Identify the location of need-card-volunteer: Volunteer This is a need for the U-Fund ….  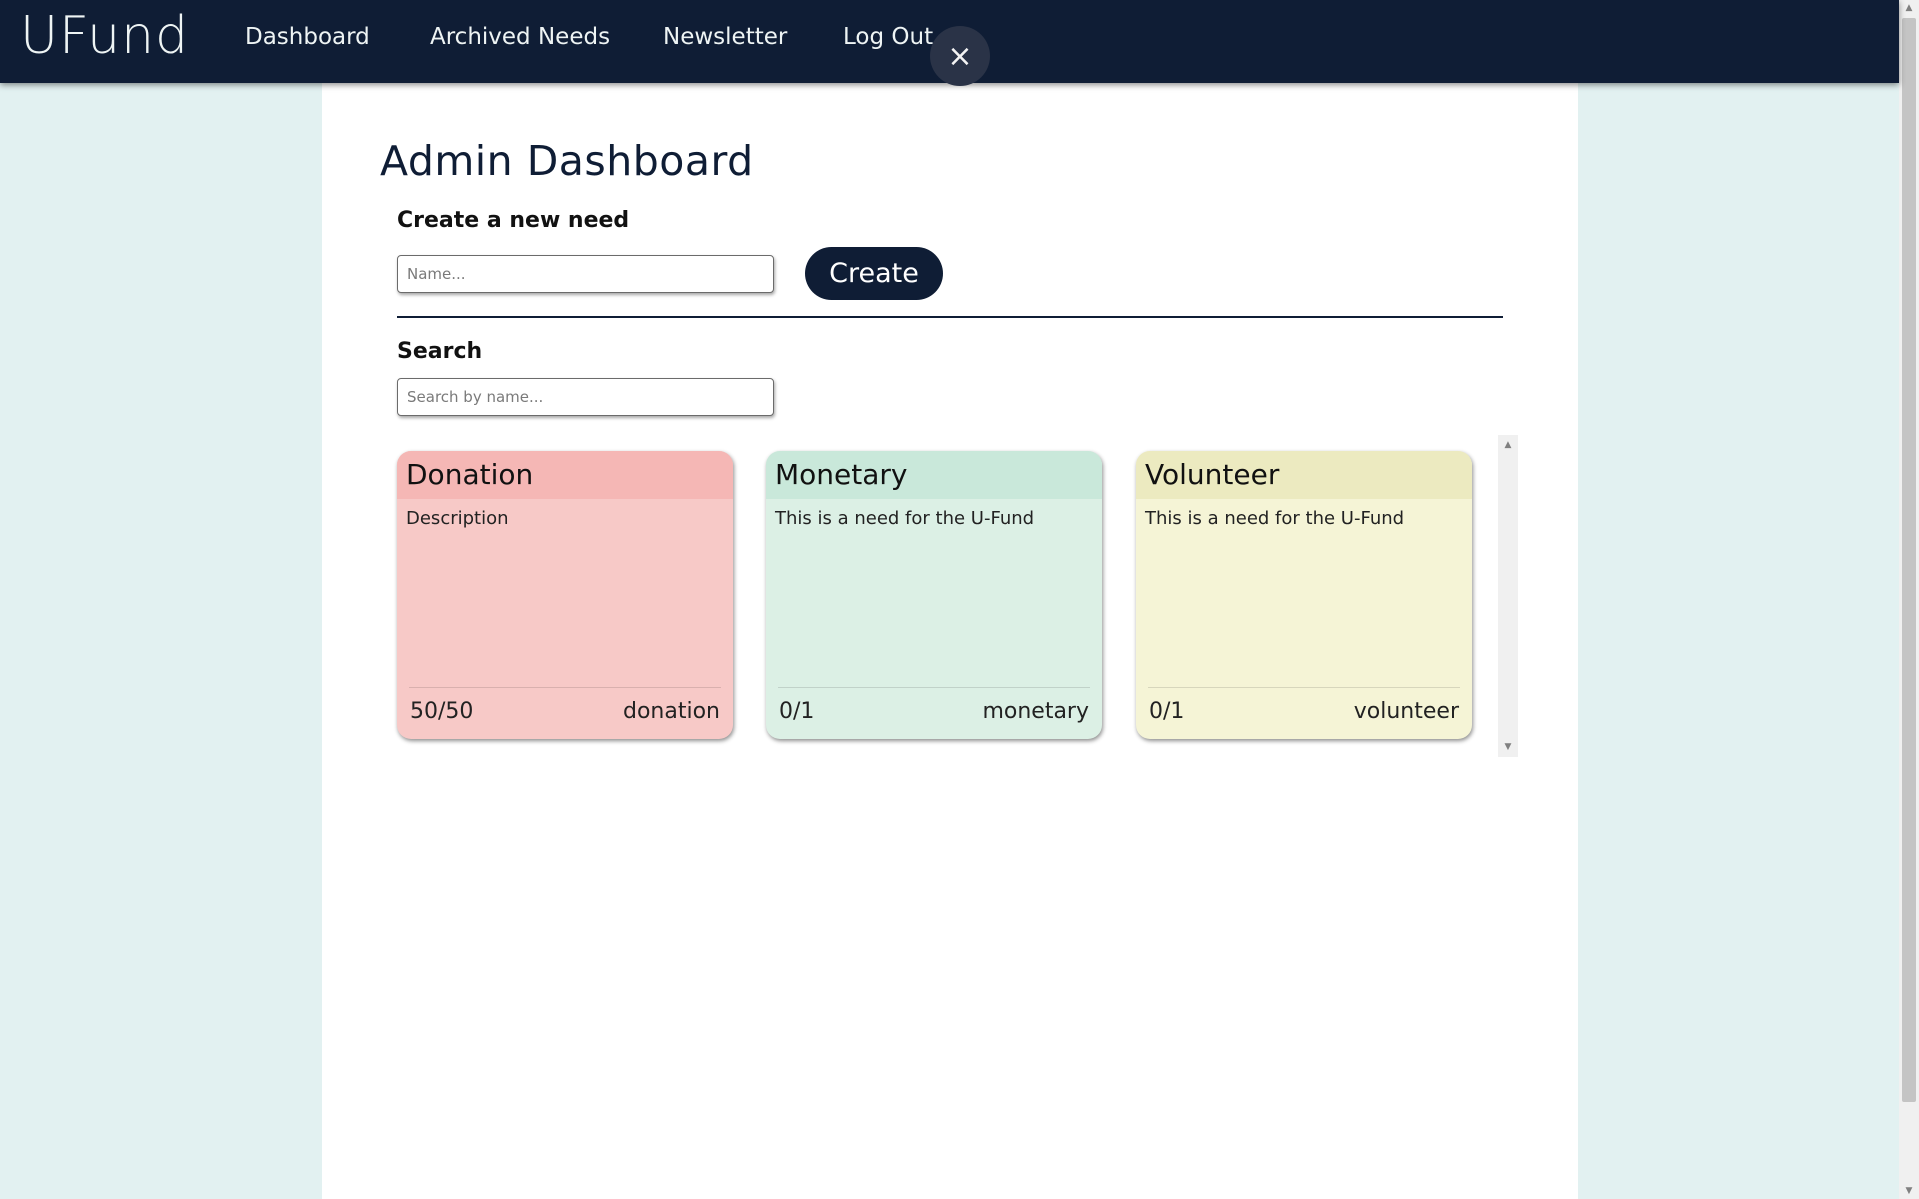
(1304, 595).